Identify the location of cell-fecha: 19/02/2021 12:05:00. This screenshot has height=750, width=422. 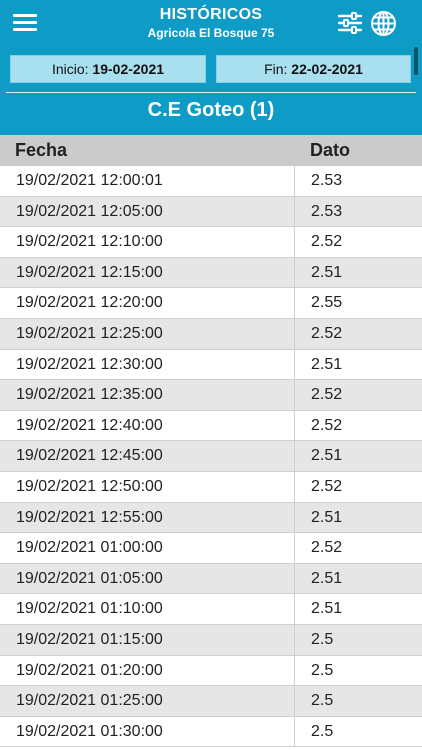
(89, 211).